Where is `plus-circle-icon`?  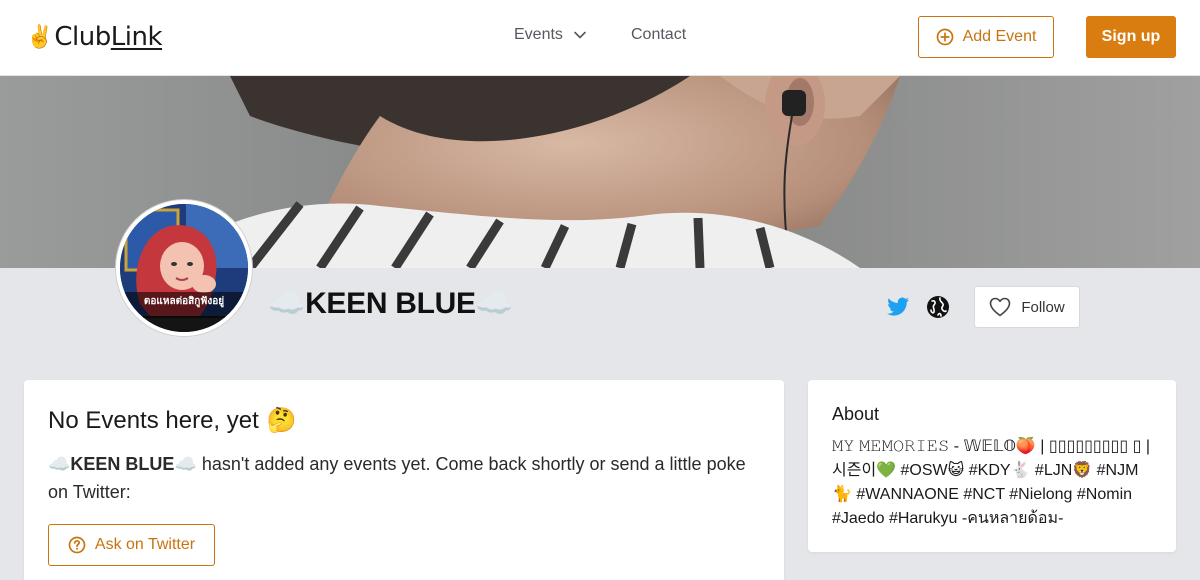 plus-circle-icon is located at coordinates (944, 37).